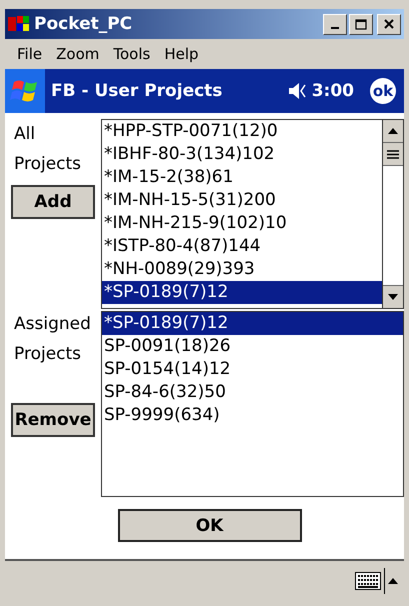 This screenshot has height=606, width=409. Describe the element at coordinates (242, 131) in the screenshot. I see `list-item: *HPP-STP-0071(12)0` at that location.